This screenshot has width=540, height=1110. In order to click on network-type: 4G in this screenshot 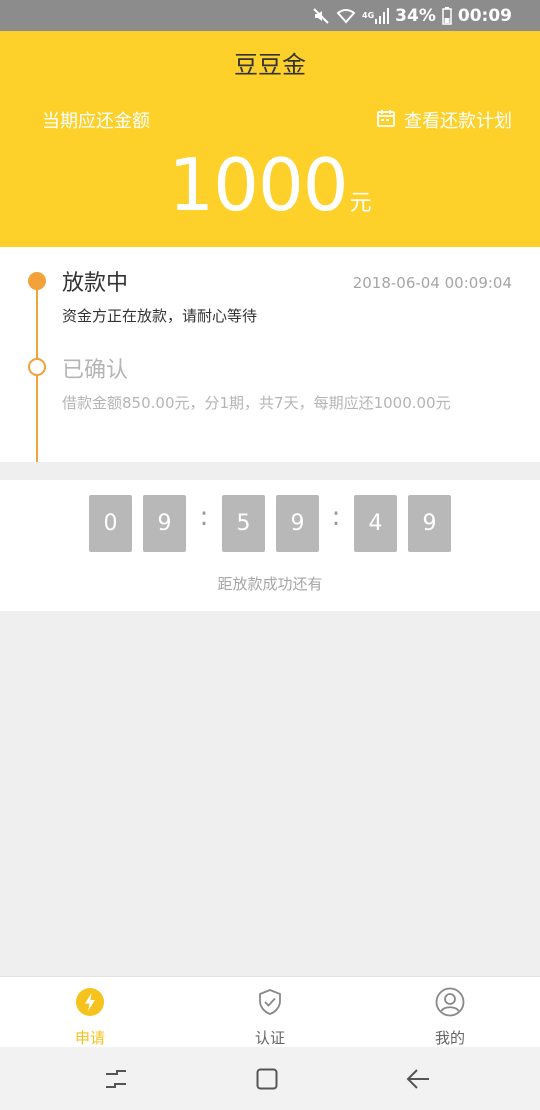, I will do `click(368, 15)`.